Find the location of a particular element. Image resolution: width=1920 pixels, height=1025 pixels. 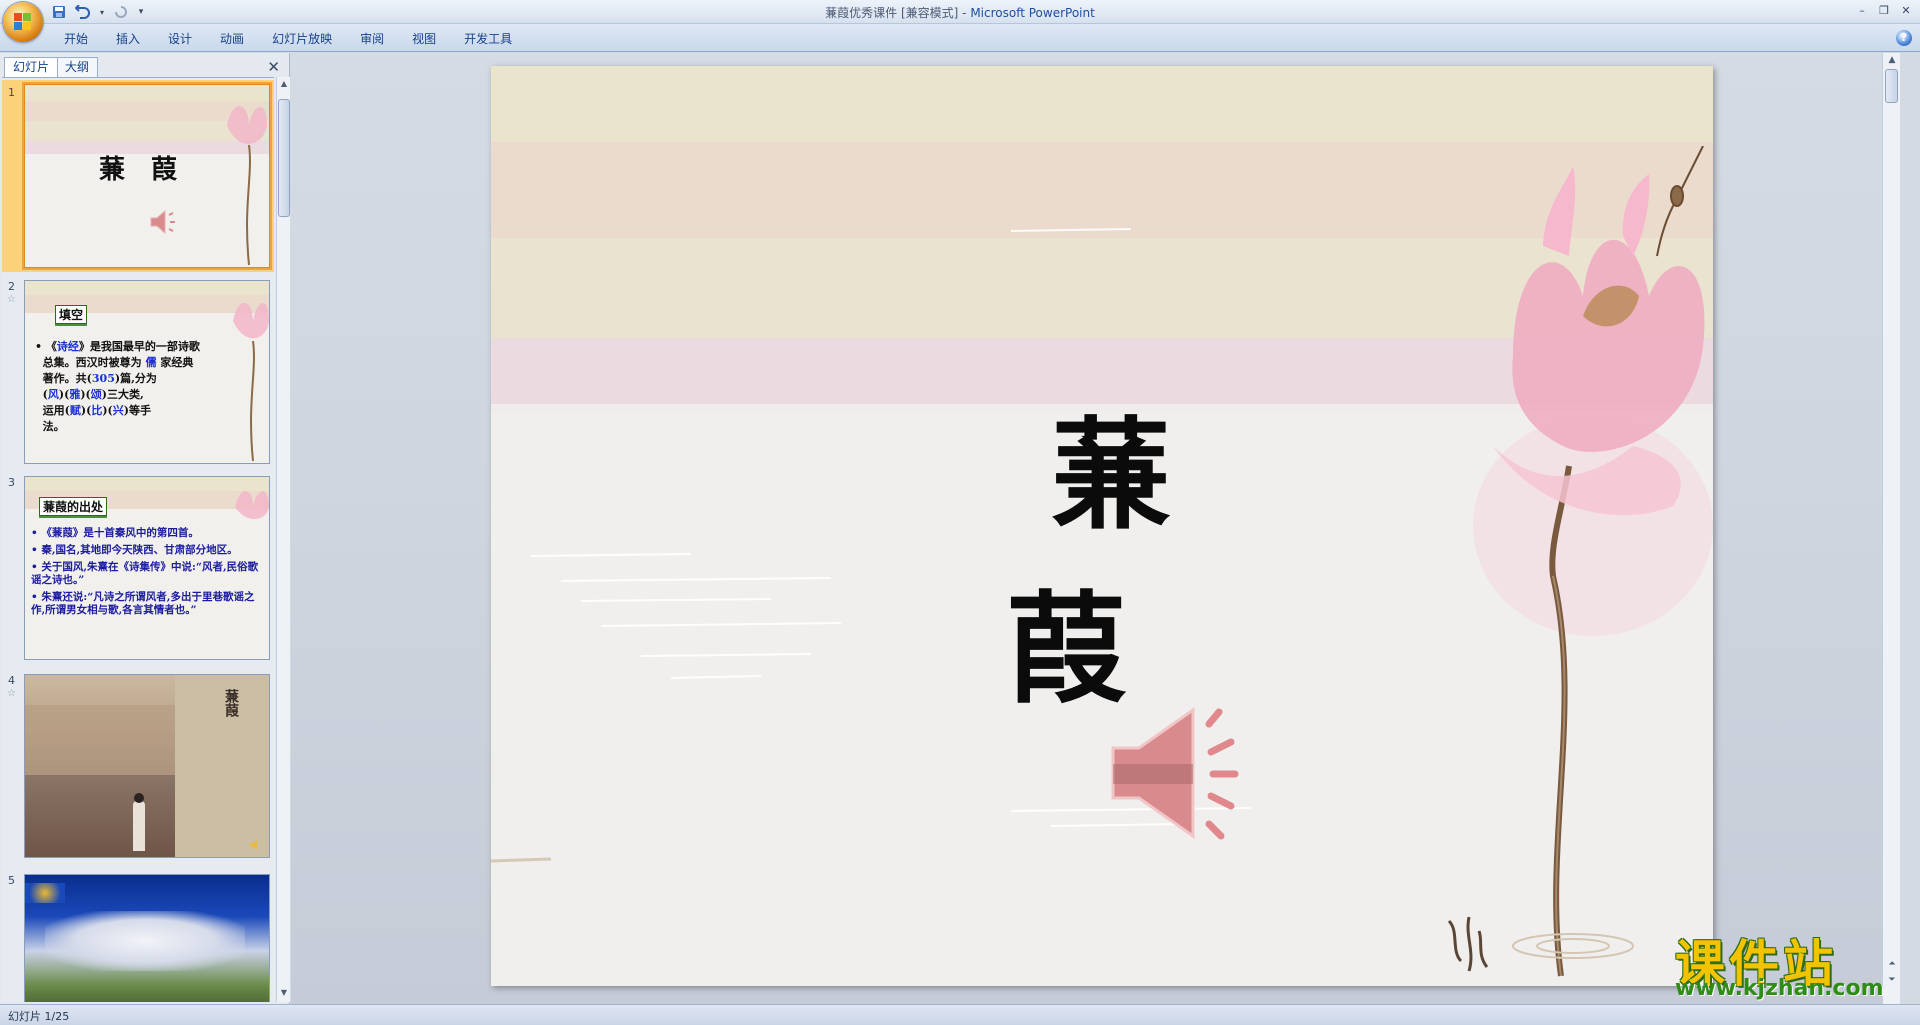

slide-1-preview: 蒹 葭 is located at coordinates (147, 176).